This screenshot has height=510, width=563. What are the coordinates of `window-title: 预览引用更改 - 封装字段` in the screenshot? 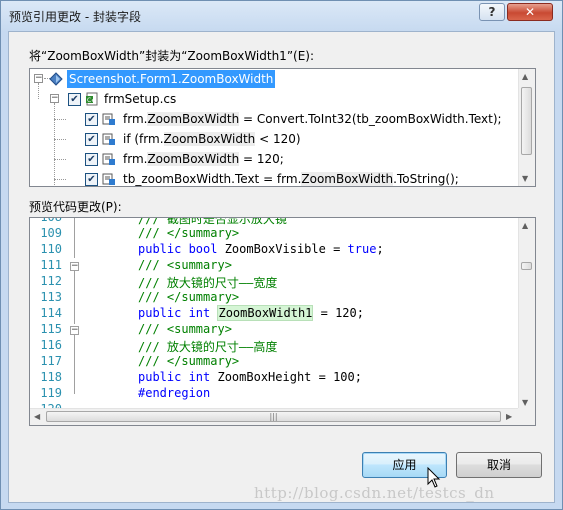 It's located at (75, 17).